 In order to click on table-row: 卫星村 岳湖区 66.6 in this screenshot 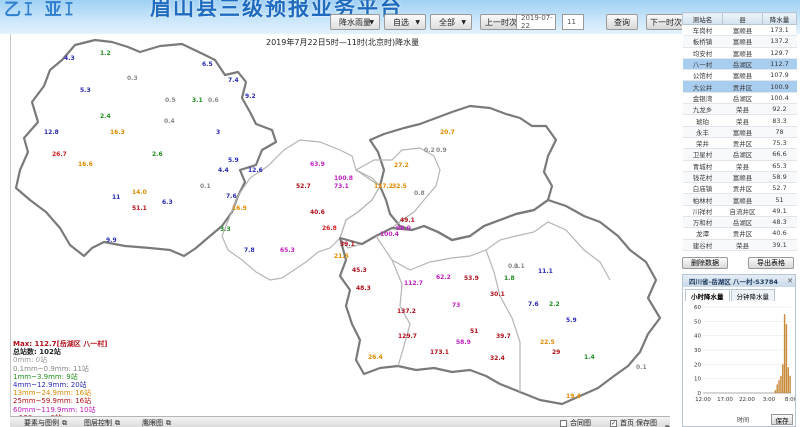, I will do `click(739, 154)`.